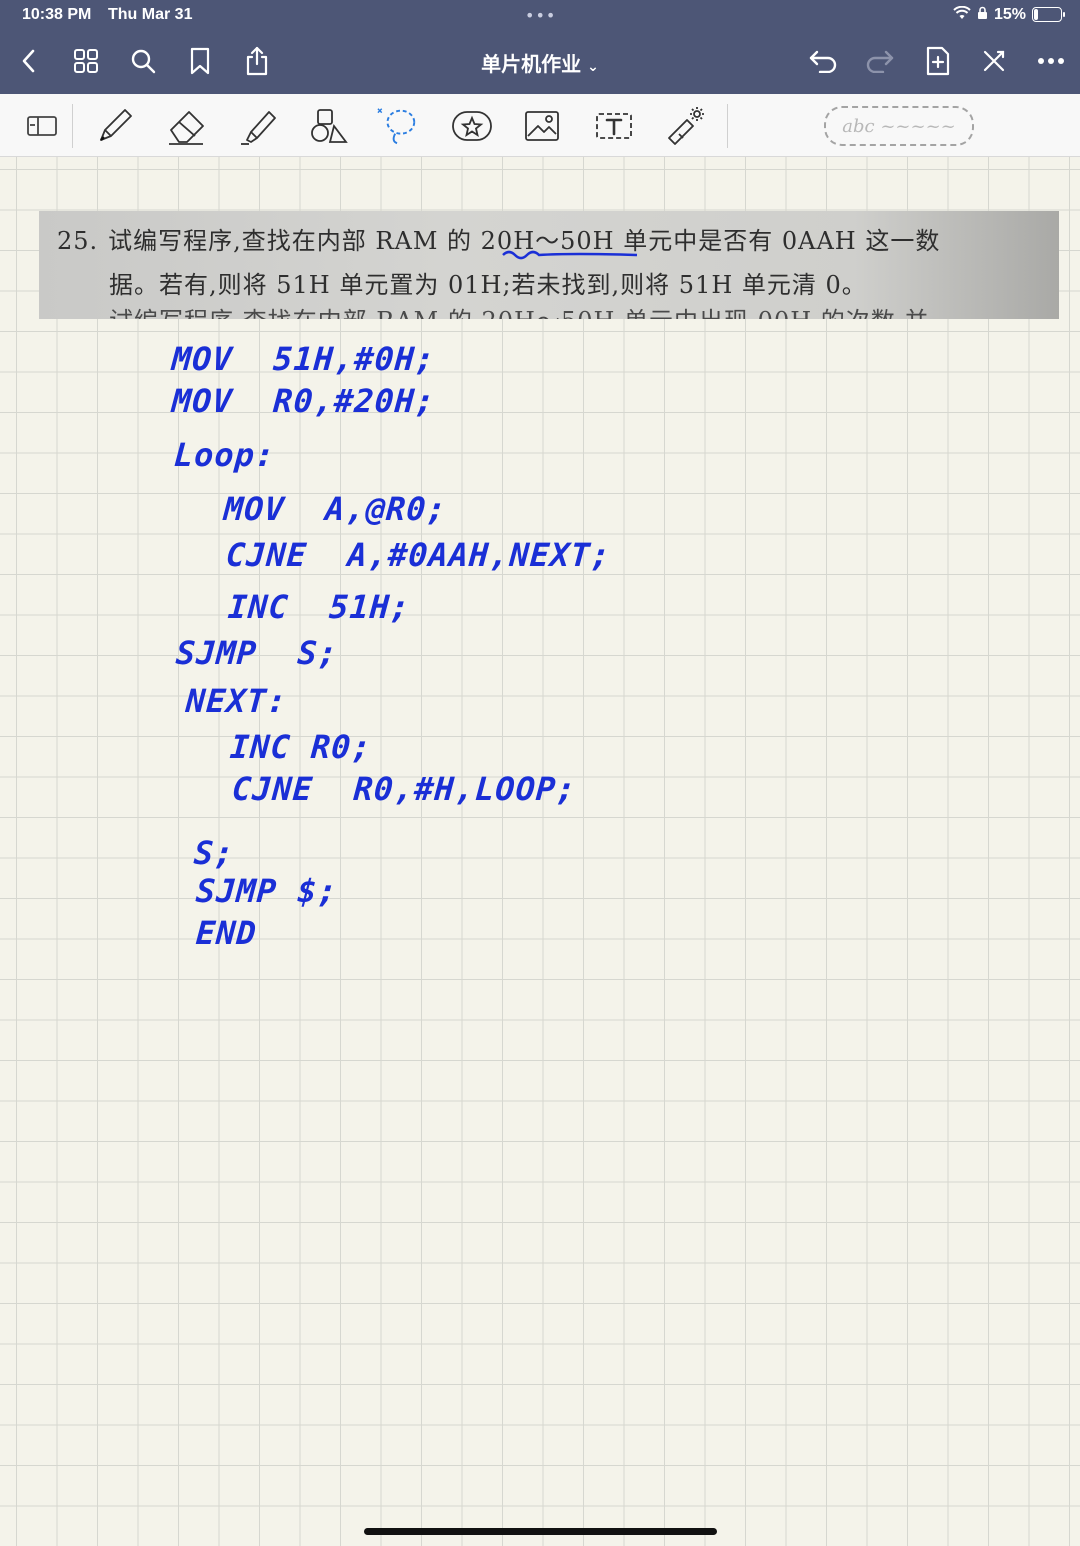  What do you see at coordinates (418, 555) in the screenshot?
I see `handwritten-line: CJNE A,#0AAH,NEXT;` at bounding box center [418, 555].